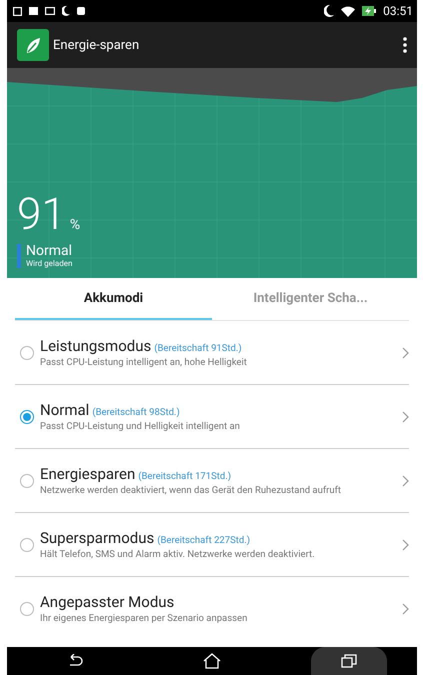  Describe the element at coordinates (191, 490) in the screenshot. I see `mode-description: Netzwerke werden deaktiviert, wenn das Gerät den Ruhezustand aufruft` at that location.